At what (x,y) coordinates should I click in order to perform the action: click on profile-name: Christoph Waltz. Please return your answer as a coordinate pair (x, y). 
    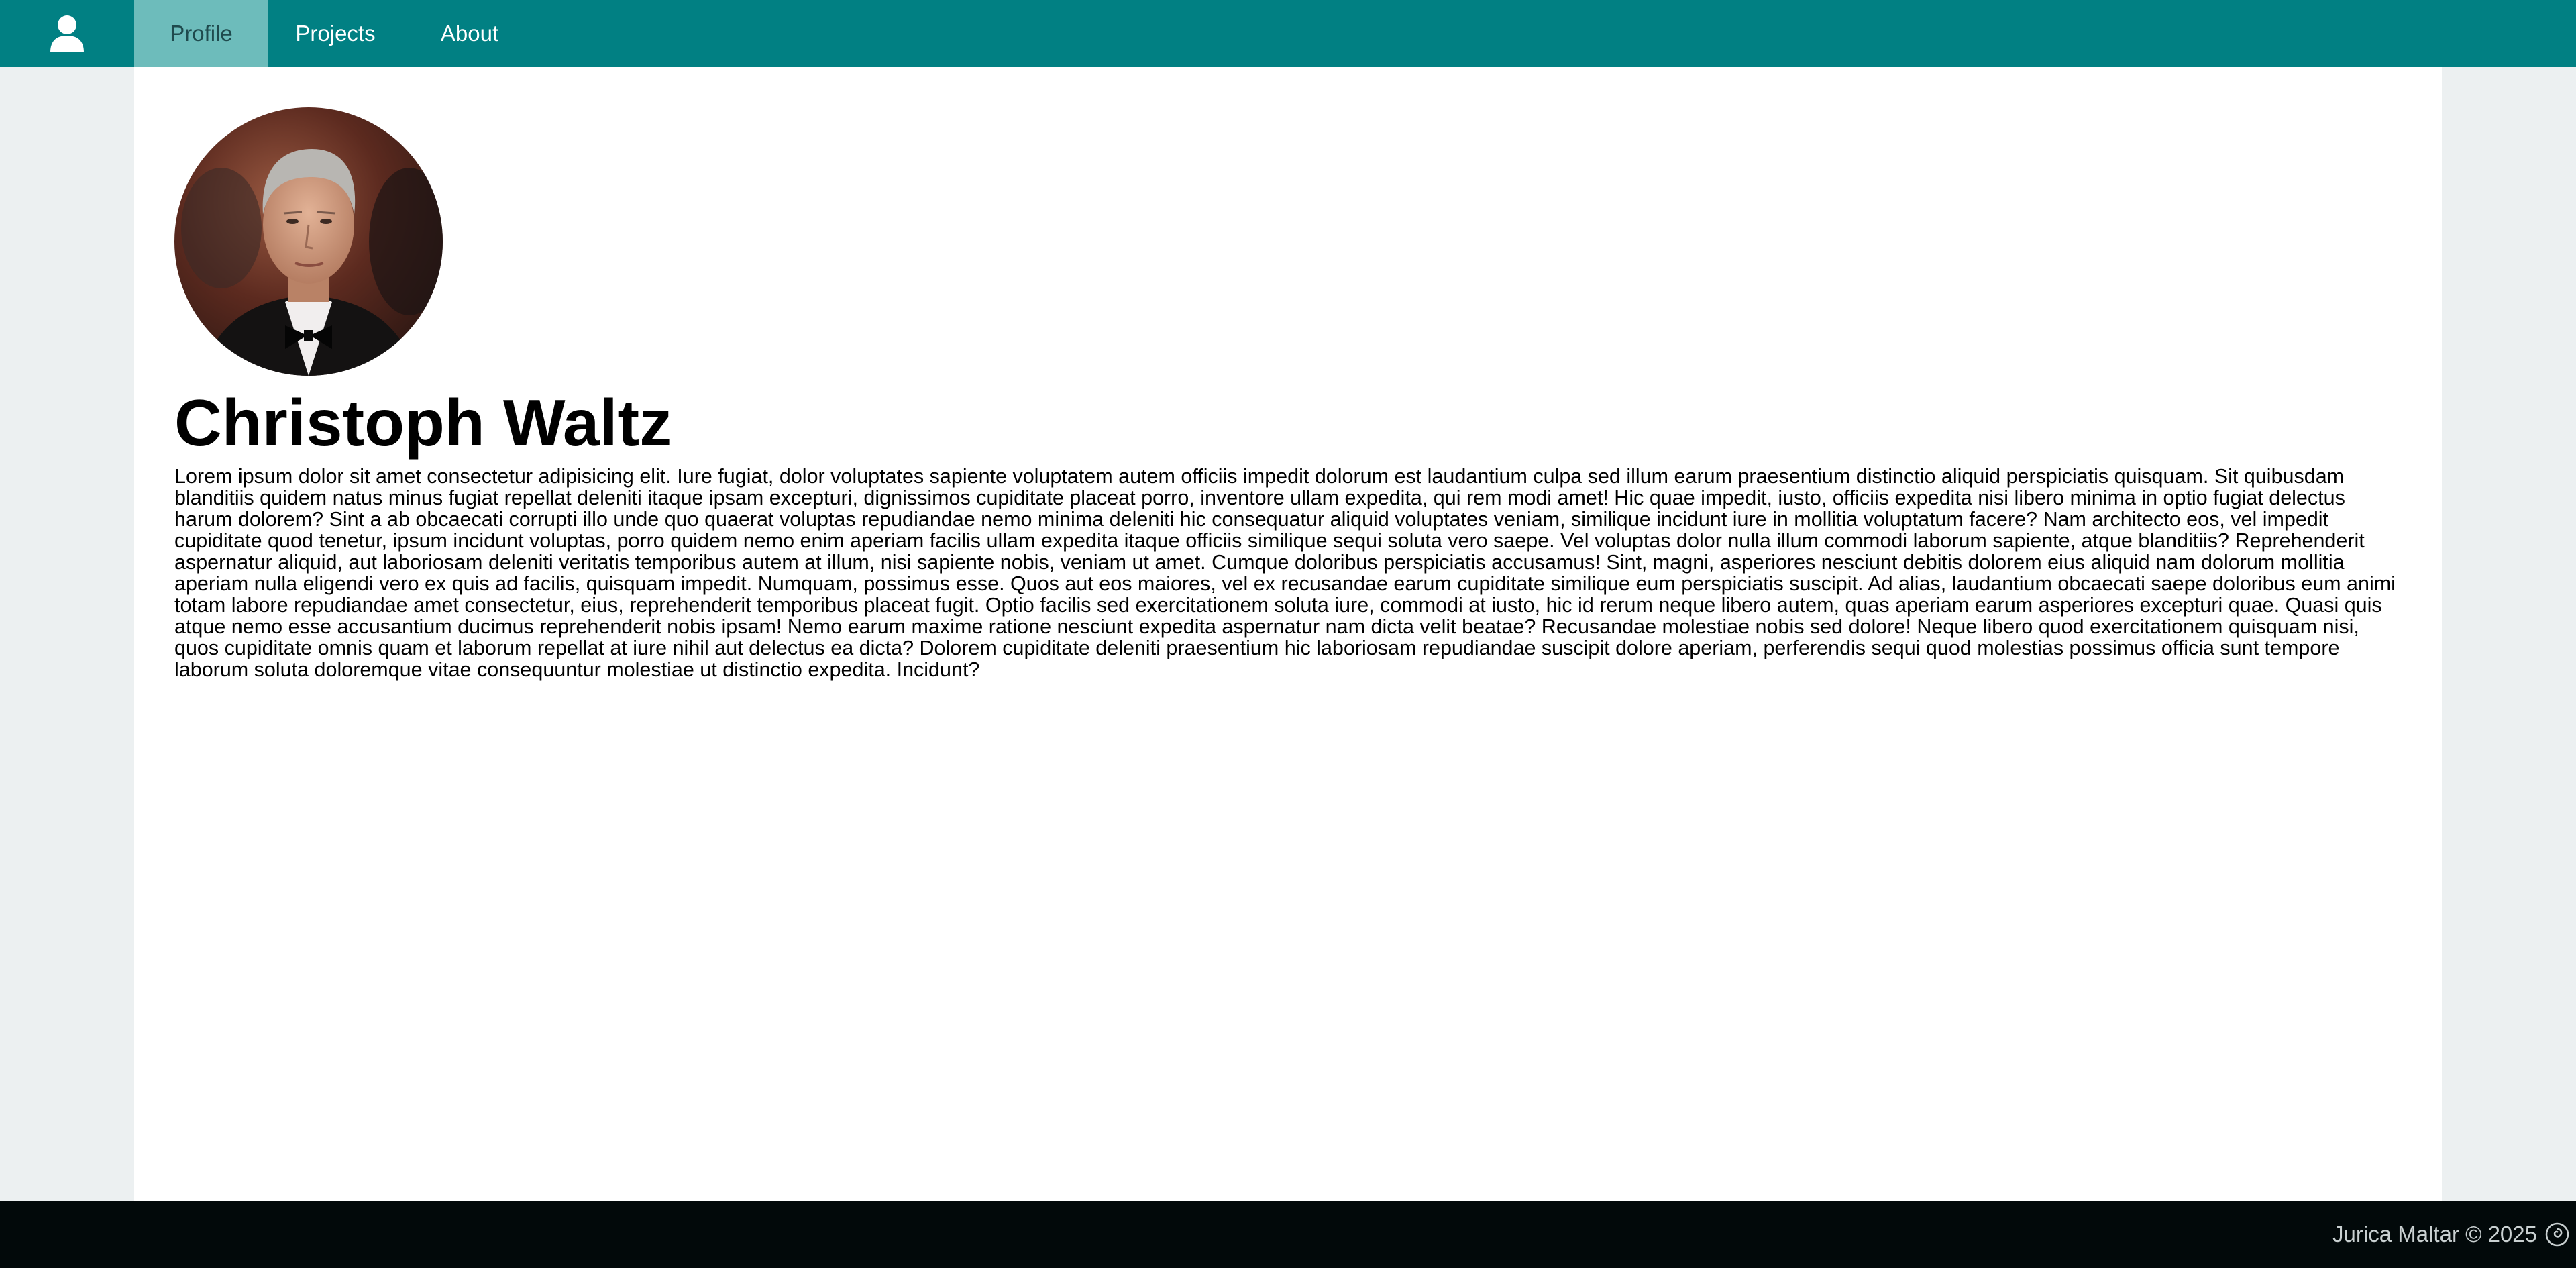
    Looking at the image, I should click on (423, 423).